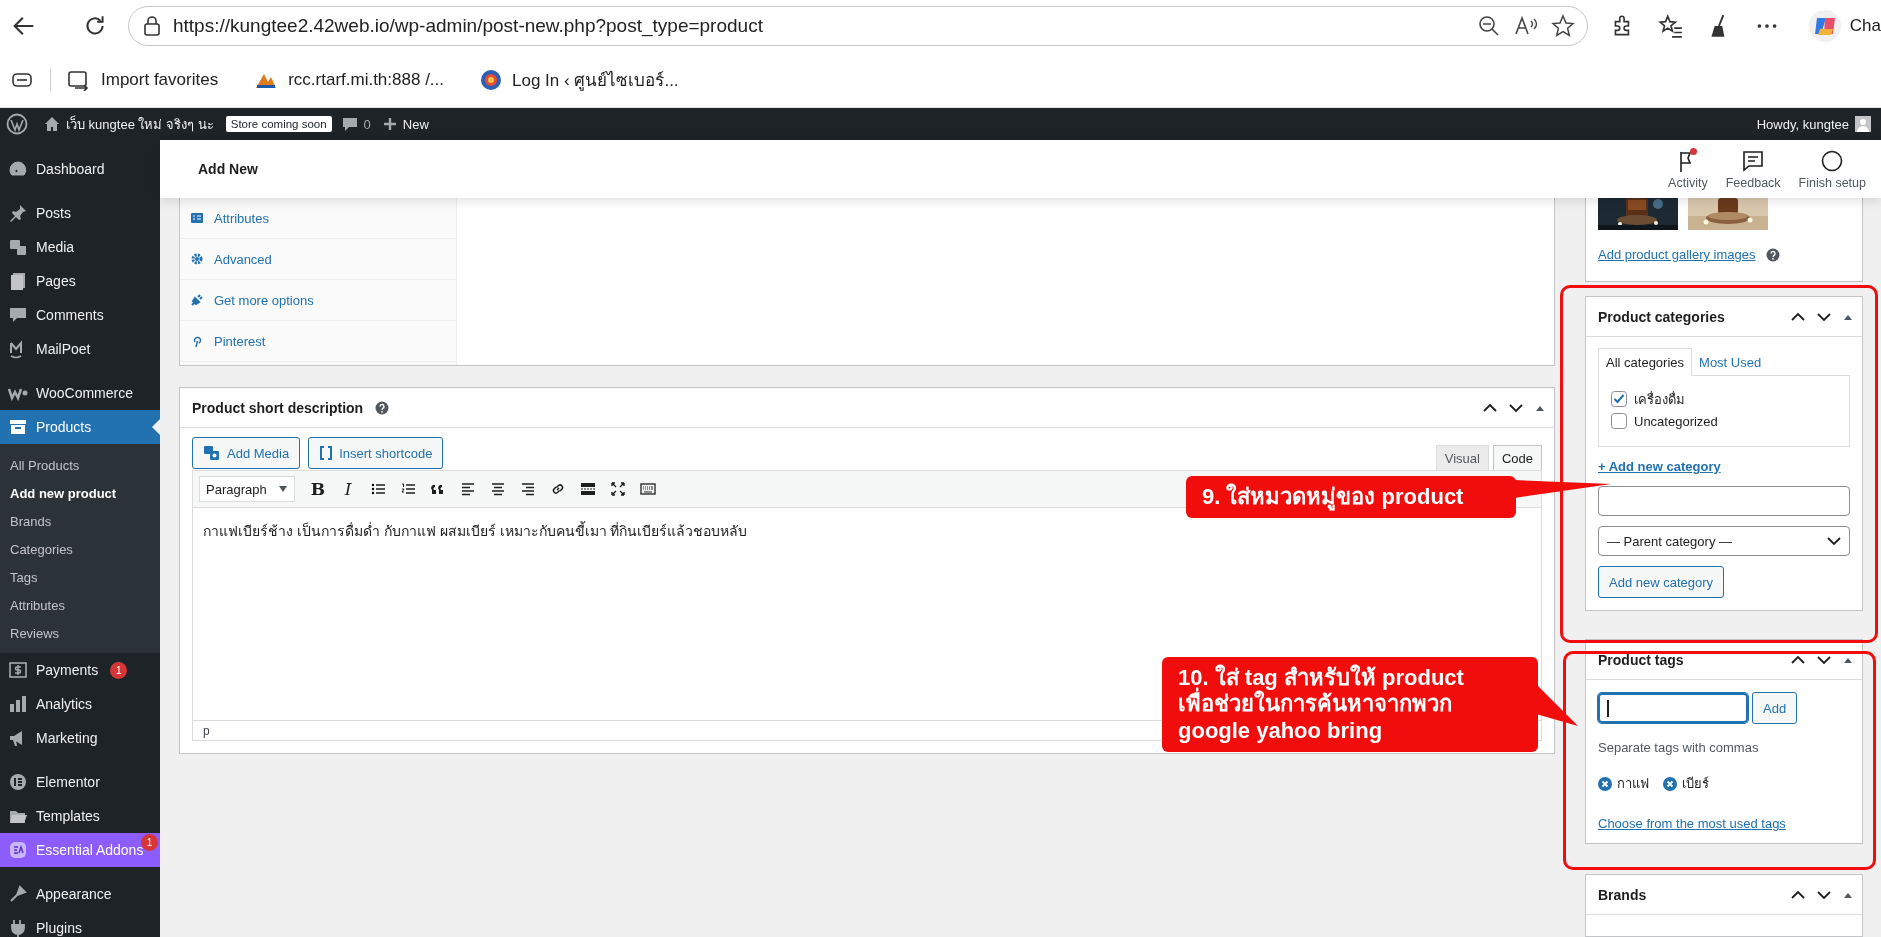 Image resolution: width=1881 pixels, height=937 pixels. Describe the element at coordinates (18, 670) in the screenshot. I see `payments-icon` at that location.